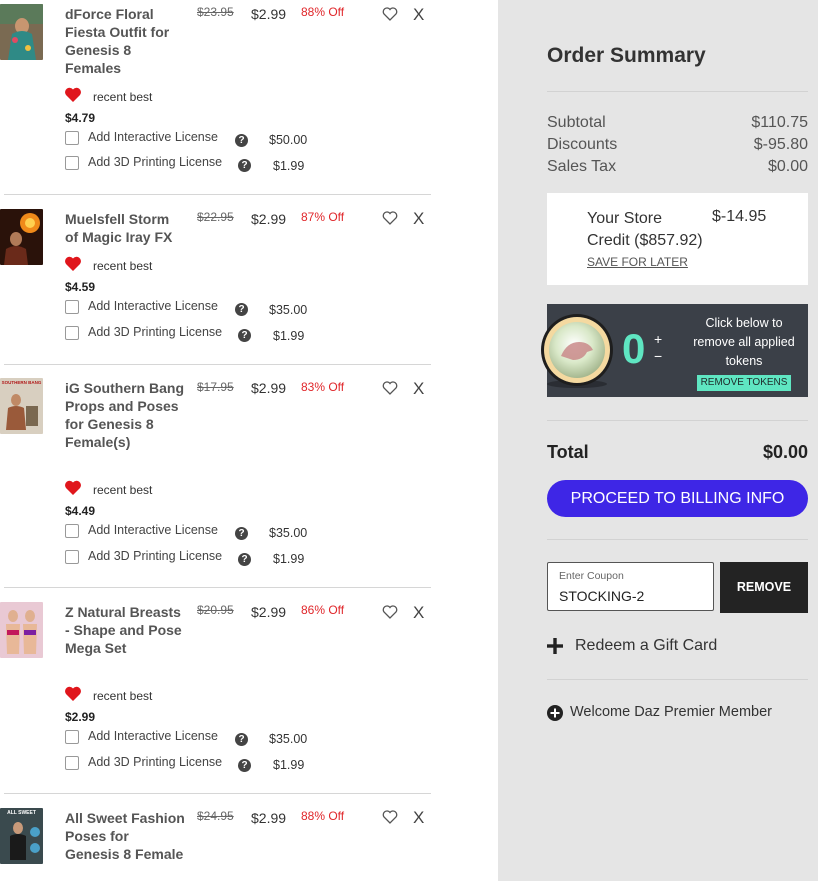  Describe the element at coordinates (764, 587) in the screenshot. I see `remove-coupon-button: REMOVE` at that location.